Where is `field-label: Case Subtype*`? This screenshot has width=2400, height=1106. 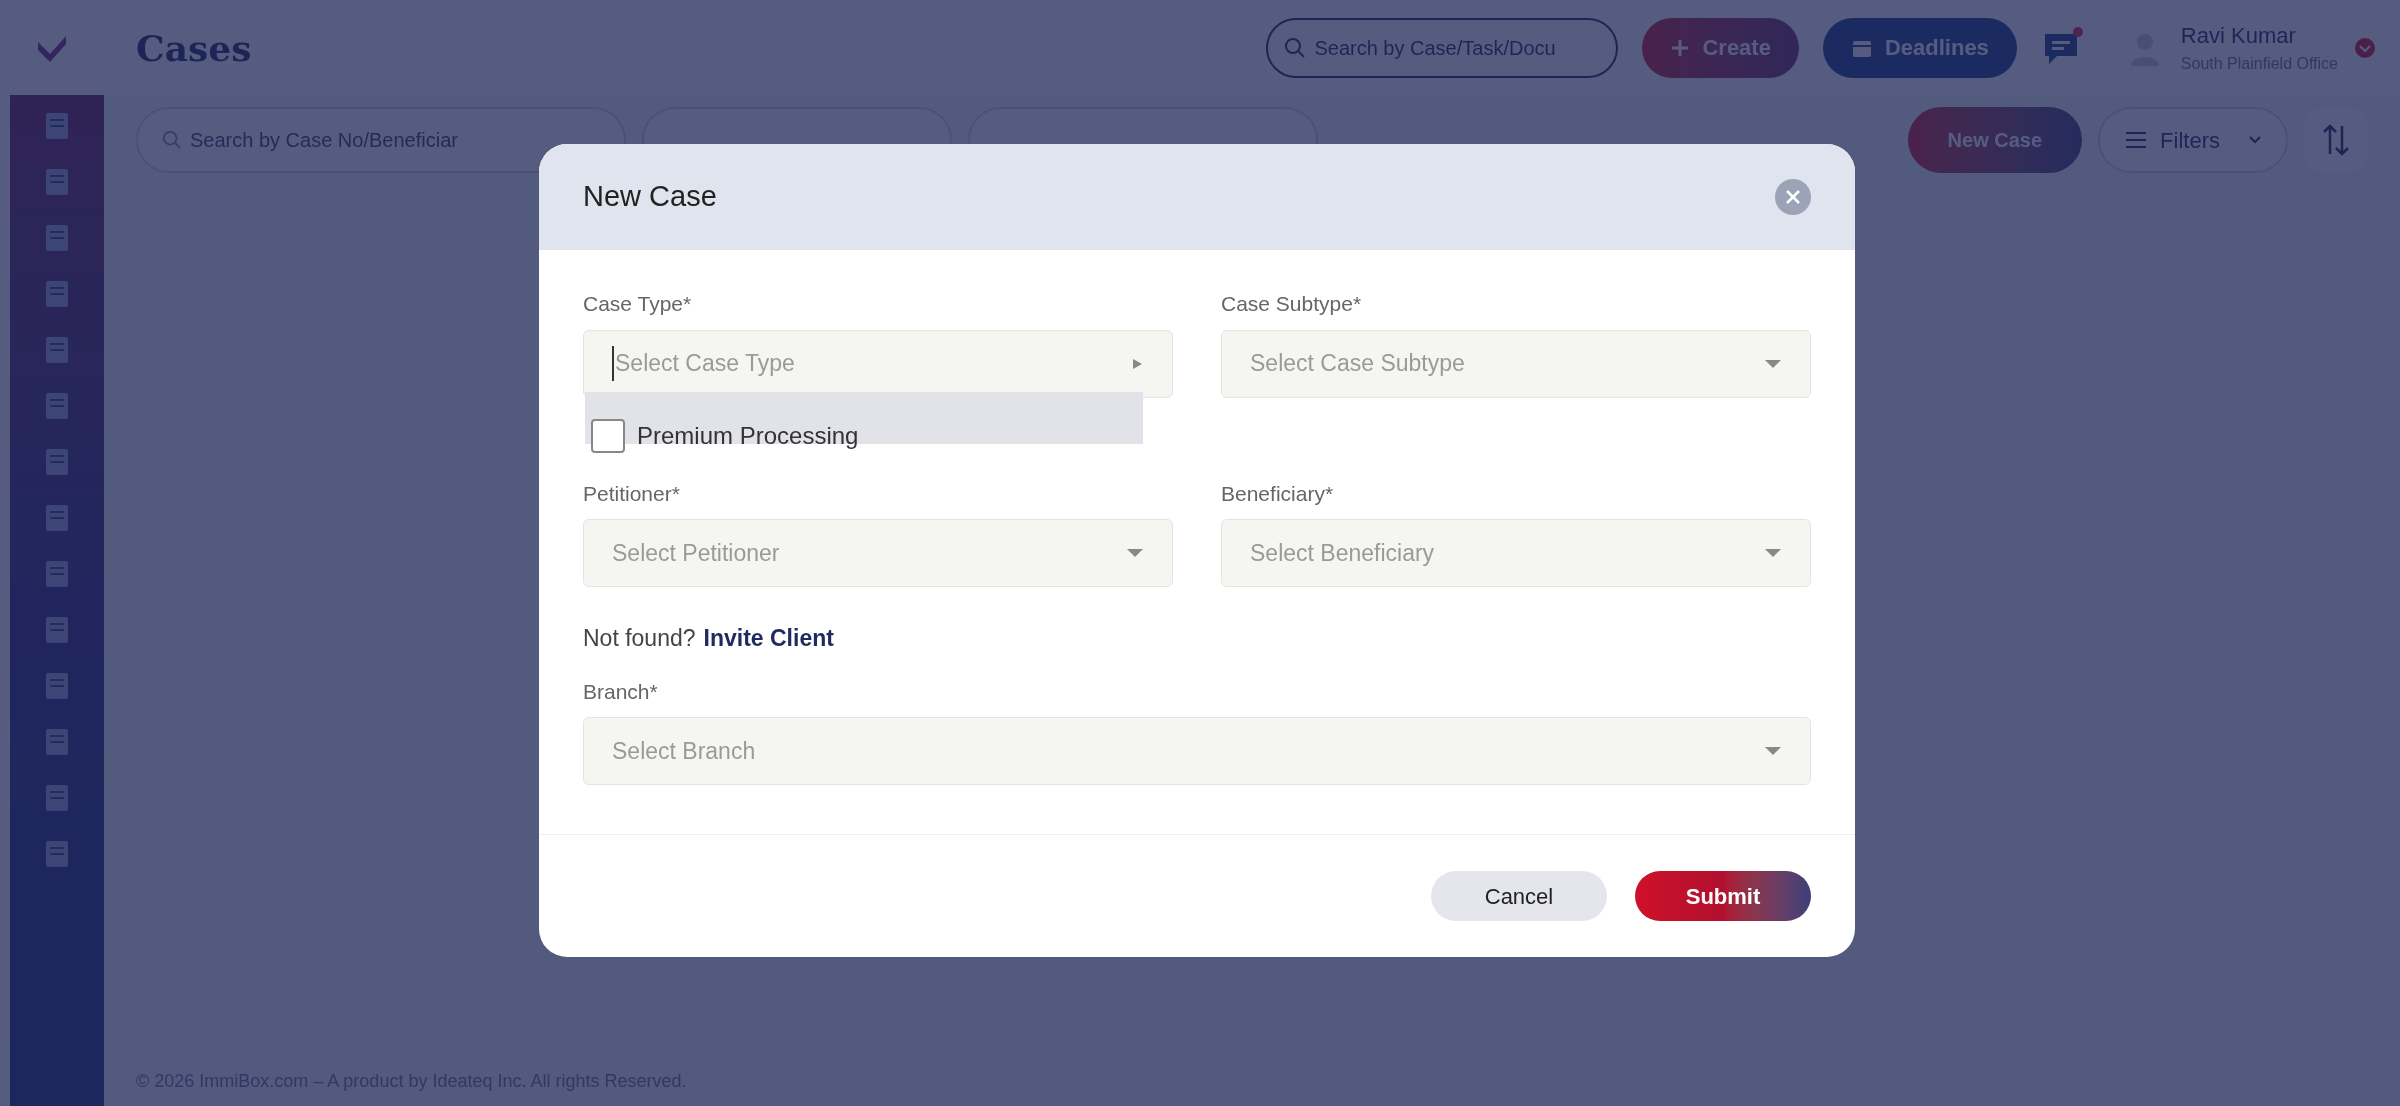 field-label: Case Subtype* is located at coordinates (1292, 304).